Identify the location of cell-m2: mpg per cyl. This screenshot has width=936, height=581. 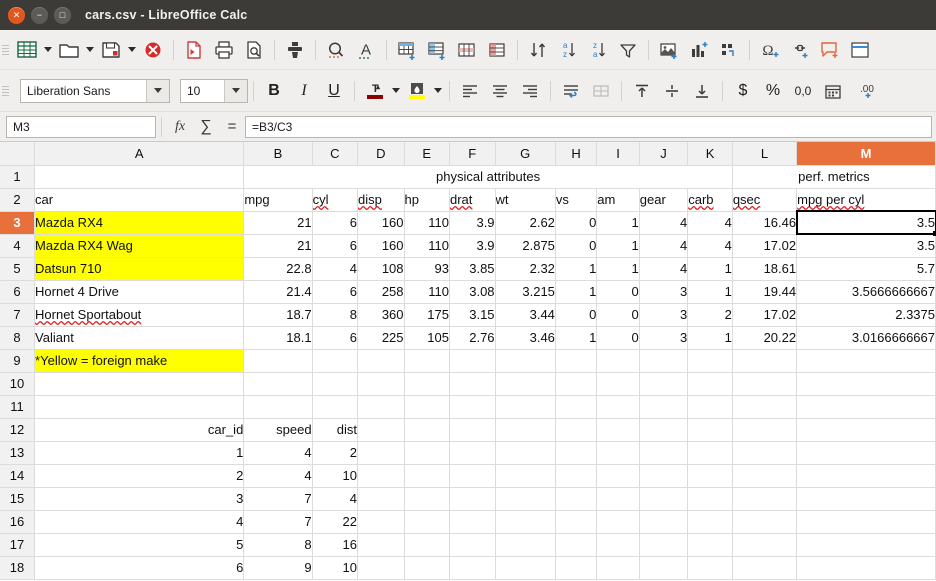
(866, 200).